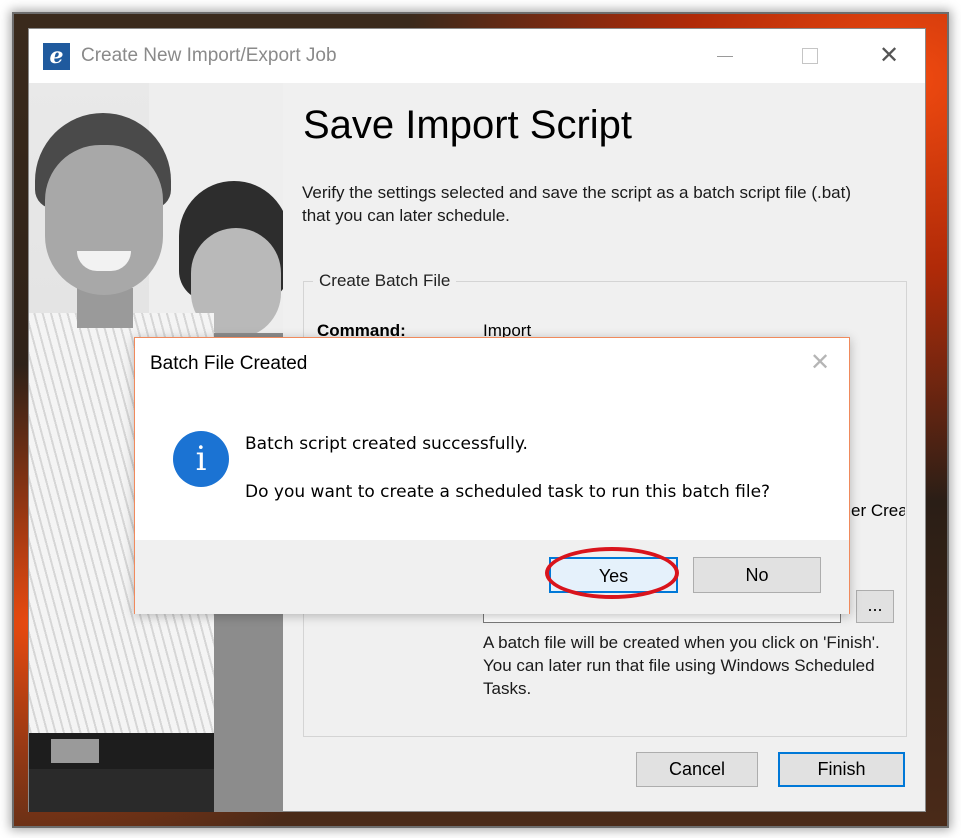 The image size is (961, 838). Describe the element at coordinates (725, 56) in the screenshot. I see `minimize-button` at that location.